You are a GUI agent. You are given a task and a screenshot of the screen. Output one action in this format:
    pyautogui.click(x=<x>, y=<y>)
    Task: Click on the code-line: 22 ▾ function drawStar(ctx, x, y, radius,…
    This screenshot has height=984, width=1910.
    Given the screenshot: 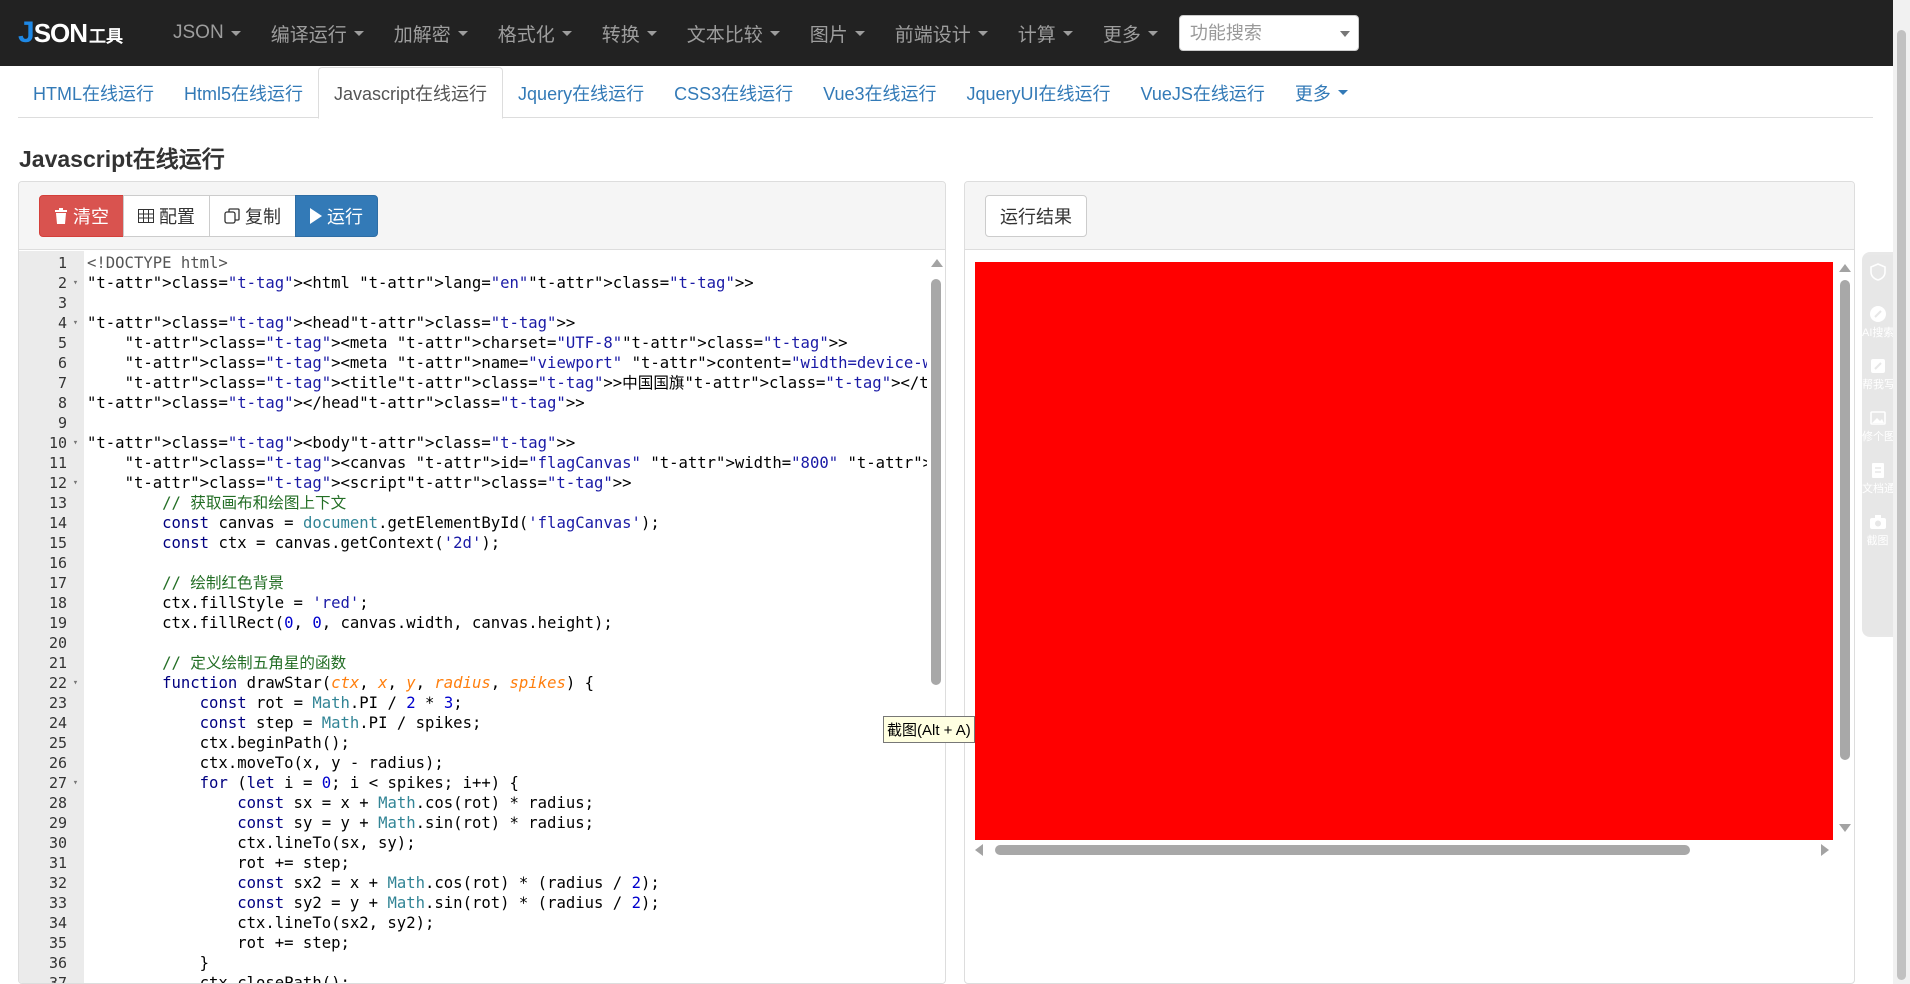 What is the action you would take?
    pyautogui.click(x=472, y=683)
    